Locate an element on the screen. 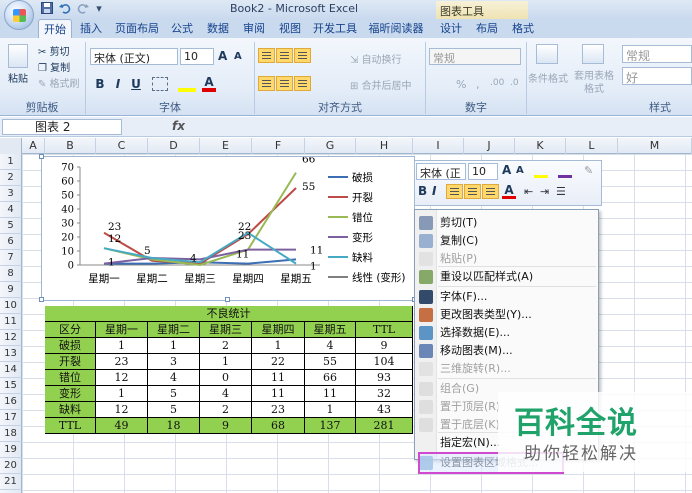 Image resolution: width=692 pixels, height=493 pixels. column-header-k: K is located at coordinates (540, 146).